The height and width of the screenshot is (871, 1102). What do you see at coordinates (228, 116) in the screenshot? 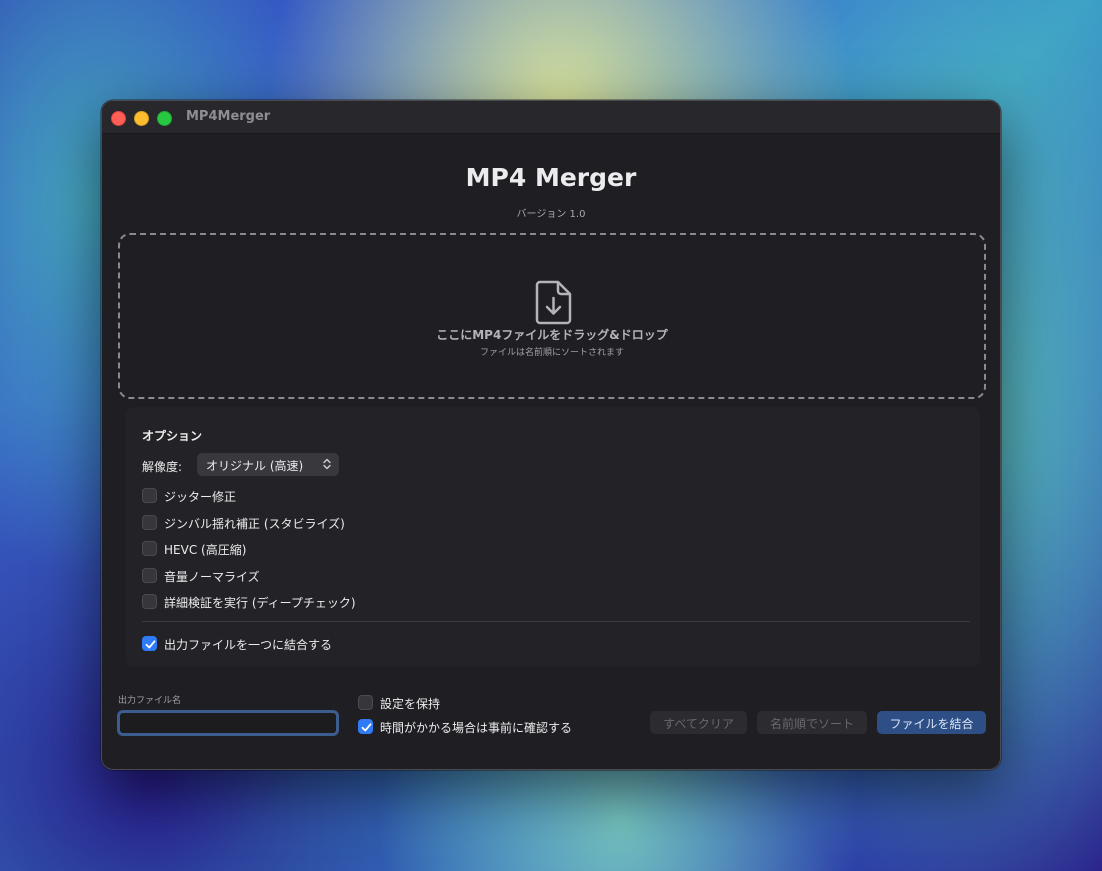
I see `window-title: MP4Merger` at bounding box center [228, 116].